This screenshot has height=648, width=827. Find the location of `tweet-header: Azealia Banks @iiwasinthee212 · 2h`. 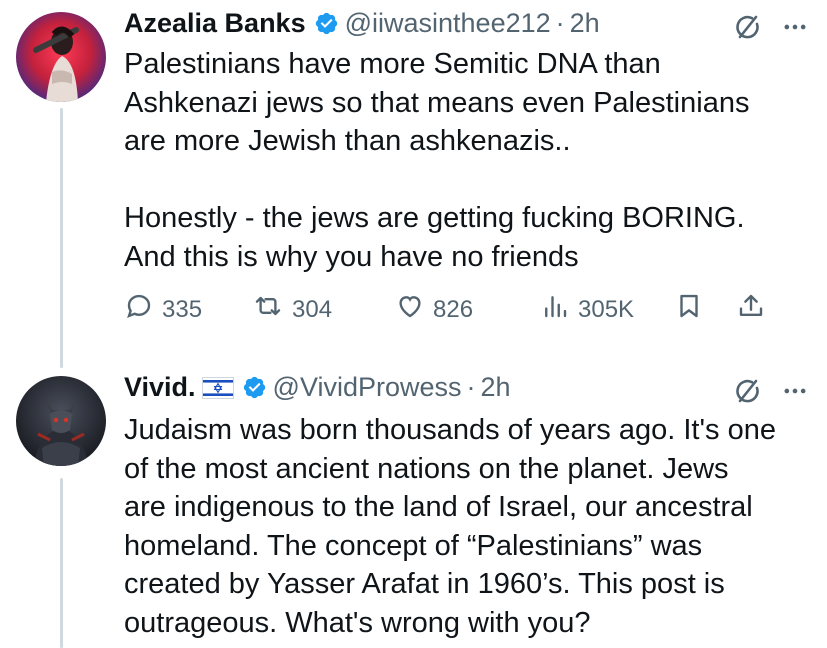

tweet-header: Azealia Banks @iiwasinthee212 · 2h is located at coordinates (362, 23).